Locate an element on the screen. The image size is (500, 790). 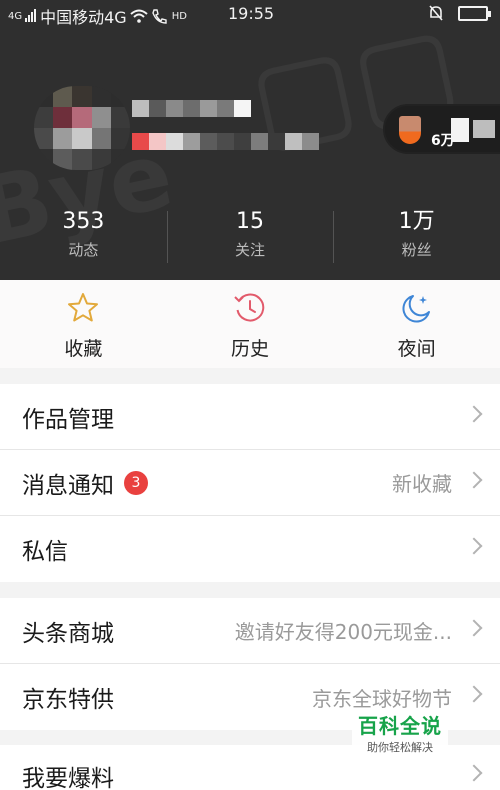
wifi-icon is located at coordinates (139, 16).